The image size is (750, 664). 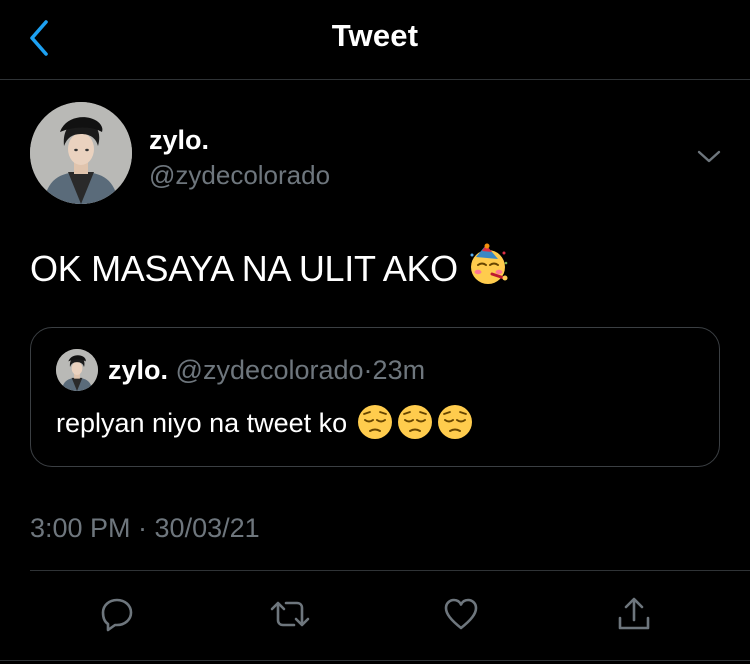 What do you see at coordinates (399, 370) in the screenshot?
I see `quoted-time: 23m` at bounding box center [399, 370].